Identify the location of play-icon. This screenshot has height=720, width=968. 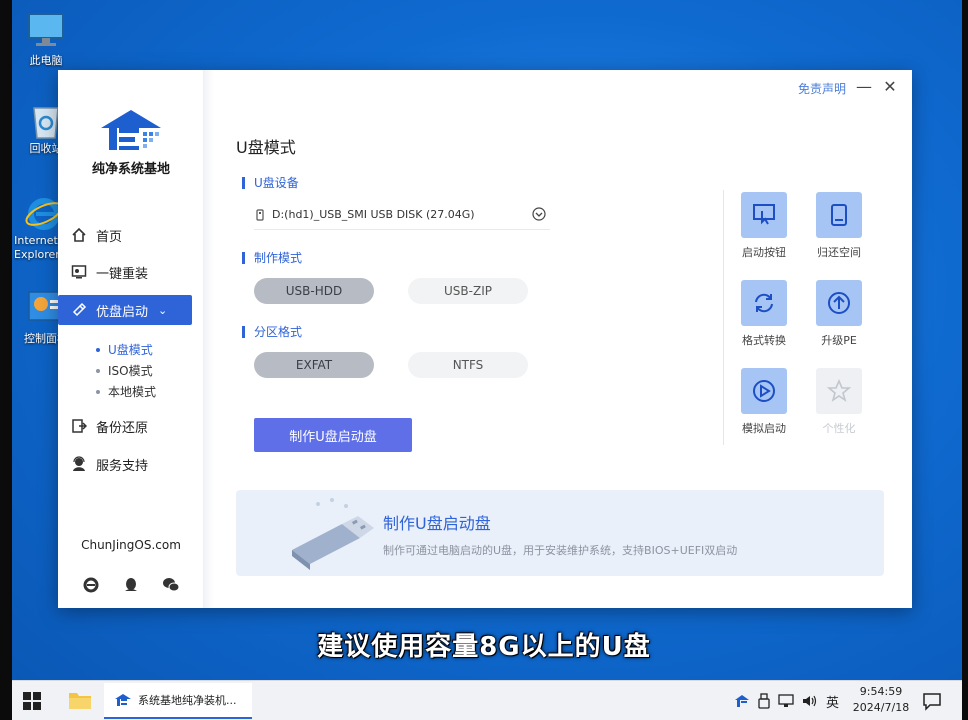
(764, 391).